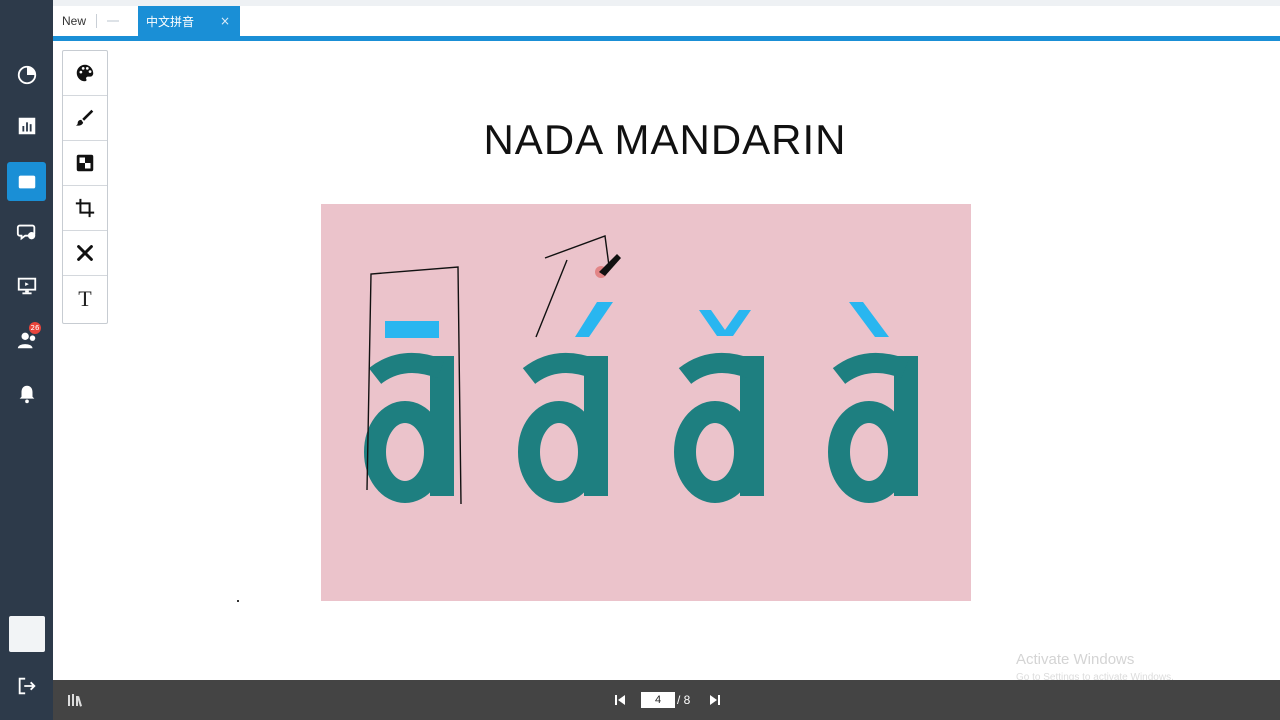 The image size is (1280, 720). What do you see at coordinates (85, 73) in the screenshot?
I see `palette-icon` at bounding box center [85, 73].